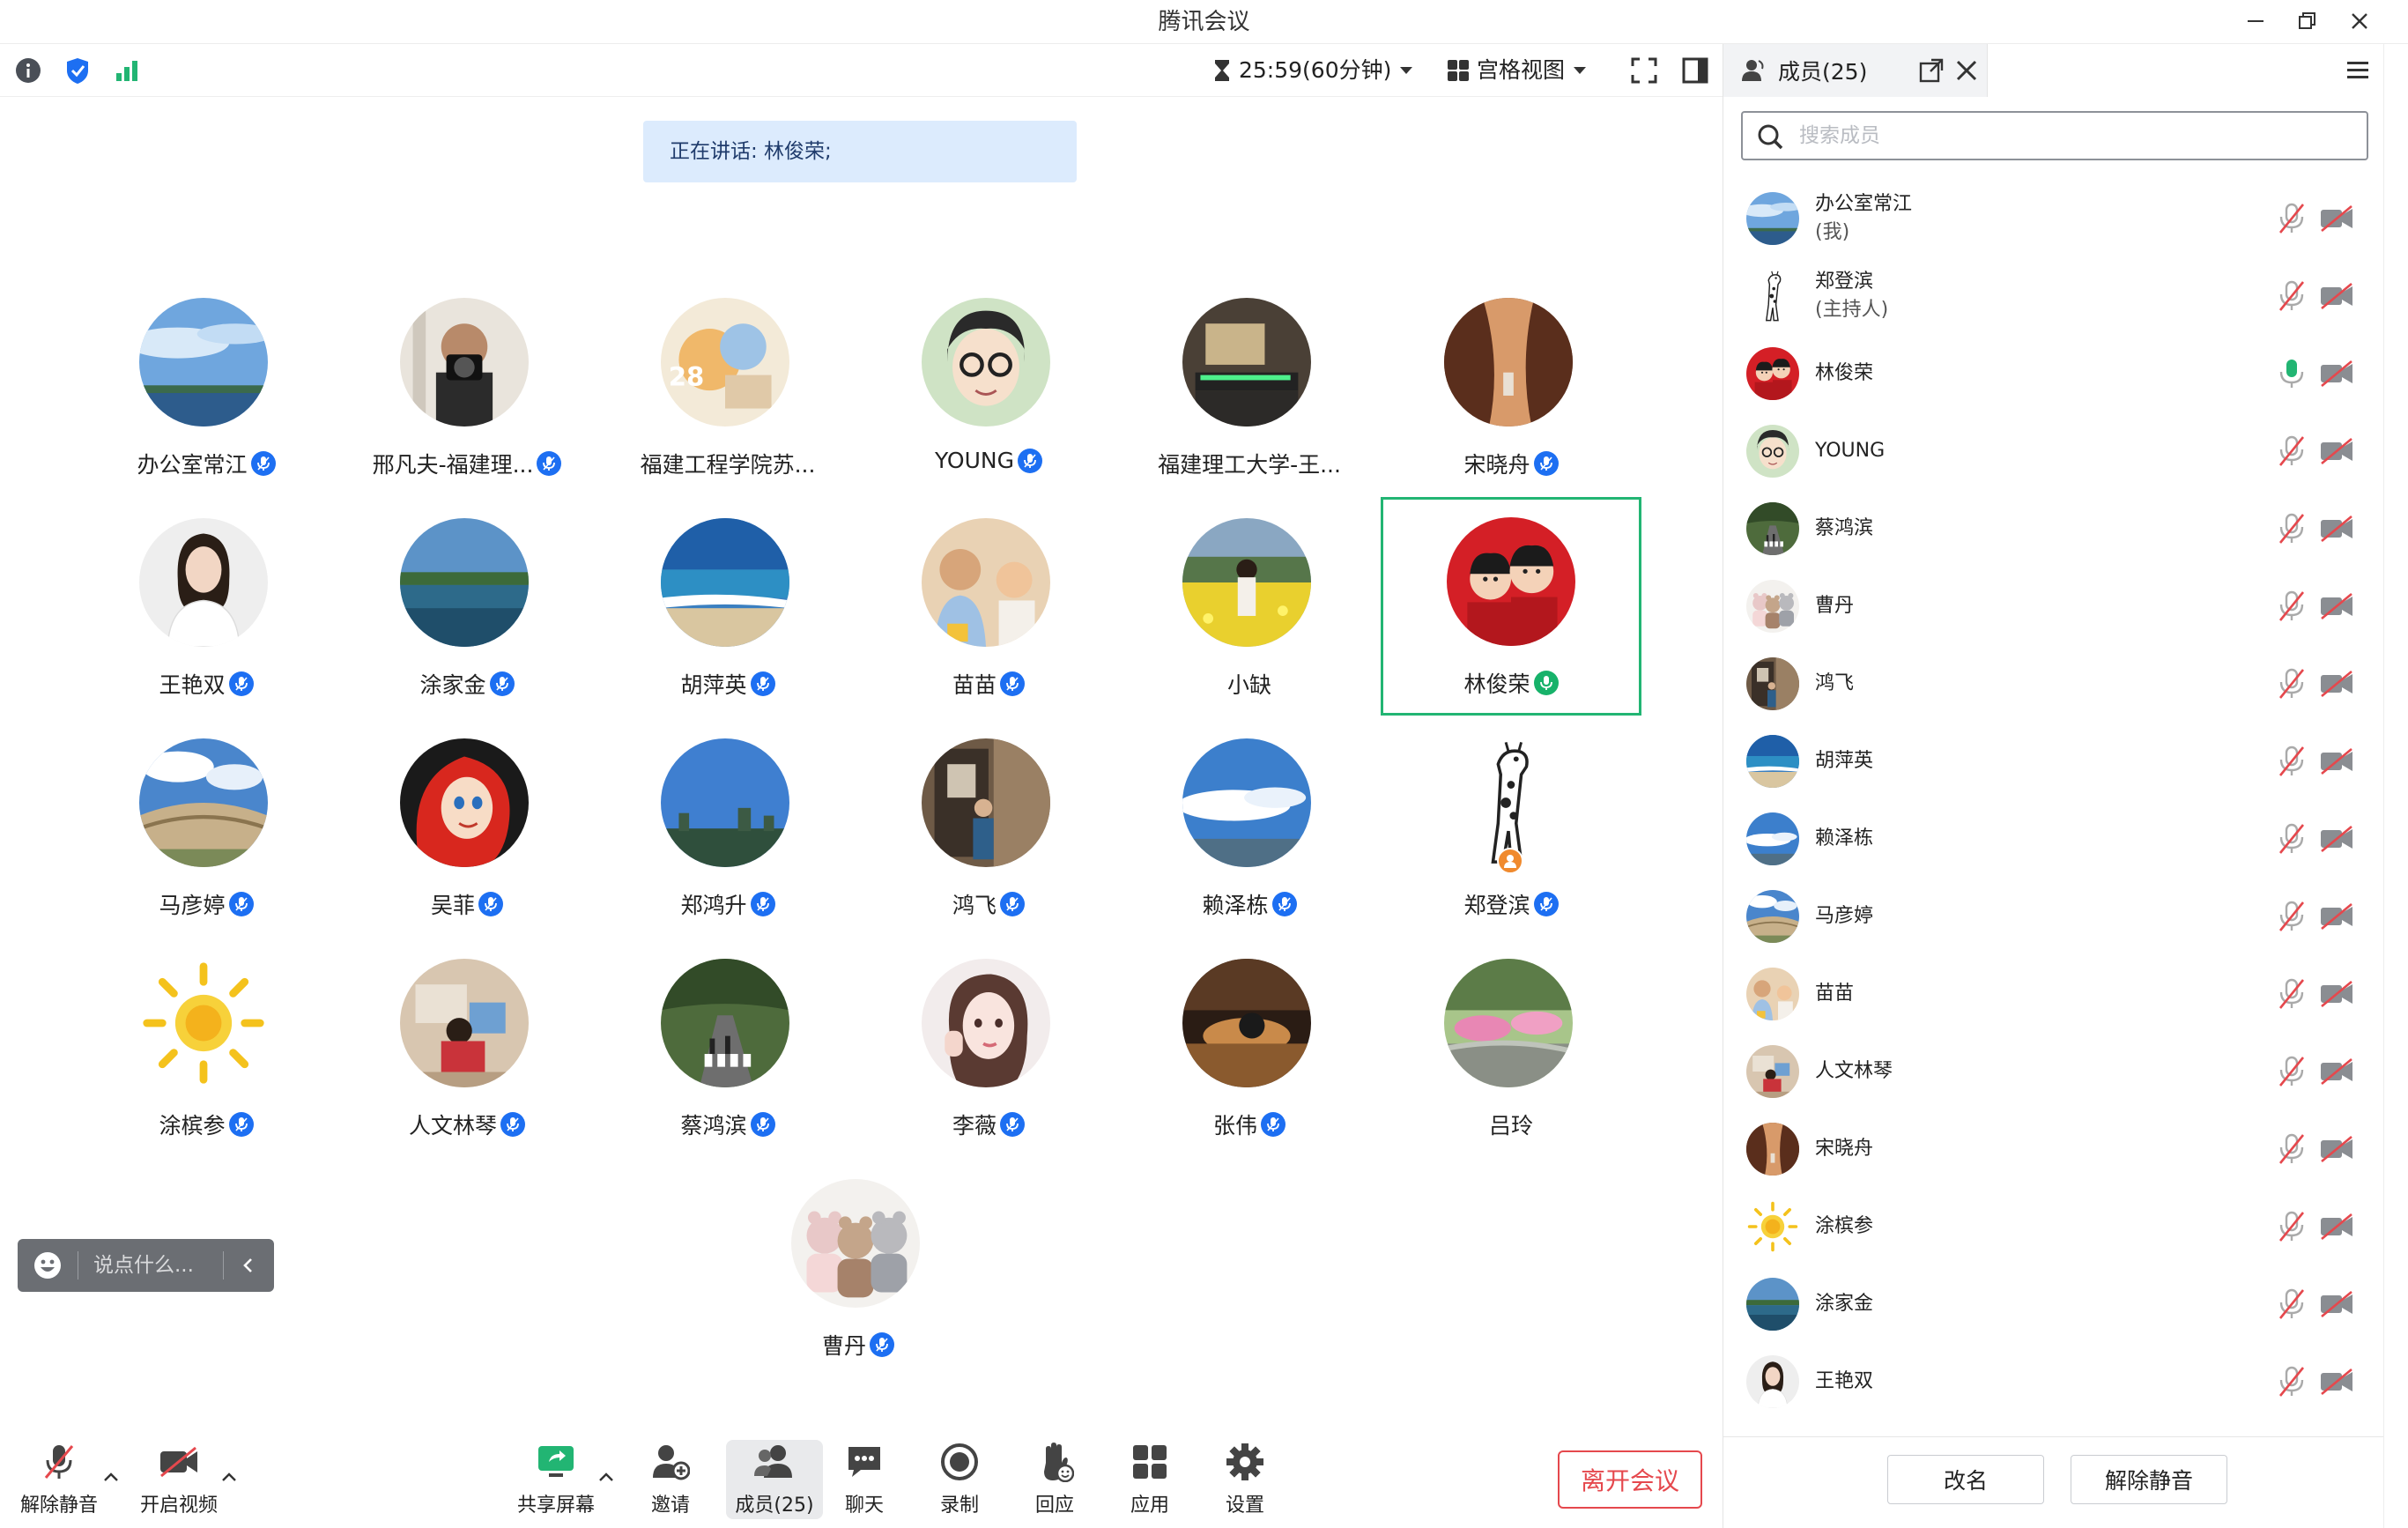  I want to click on emoji-icon, so click(47, 1265).